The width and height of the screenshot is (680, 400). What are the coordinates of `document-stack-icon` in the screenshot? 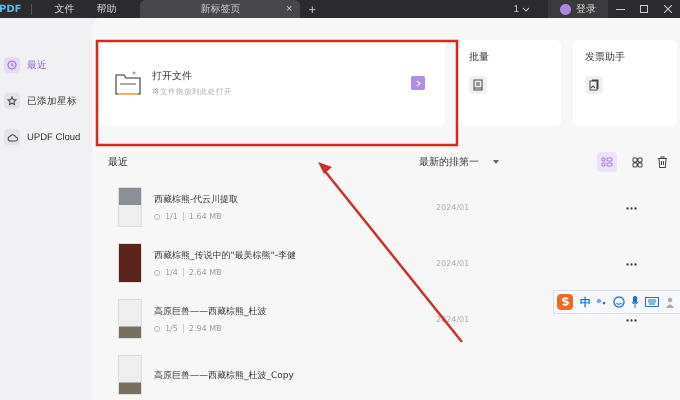 It's located at (478, 85).